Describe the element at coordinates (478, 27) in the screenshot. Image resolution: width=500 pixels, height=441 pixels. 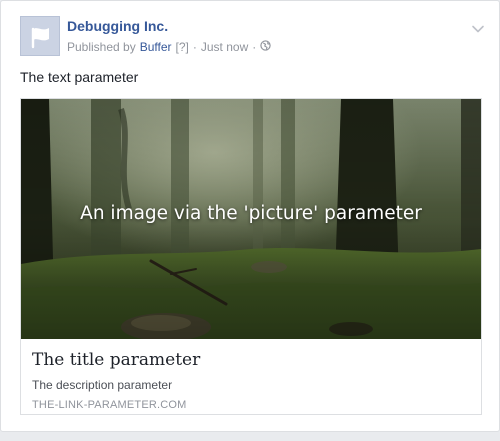
I see `chevron-down-icon` at that location.